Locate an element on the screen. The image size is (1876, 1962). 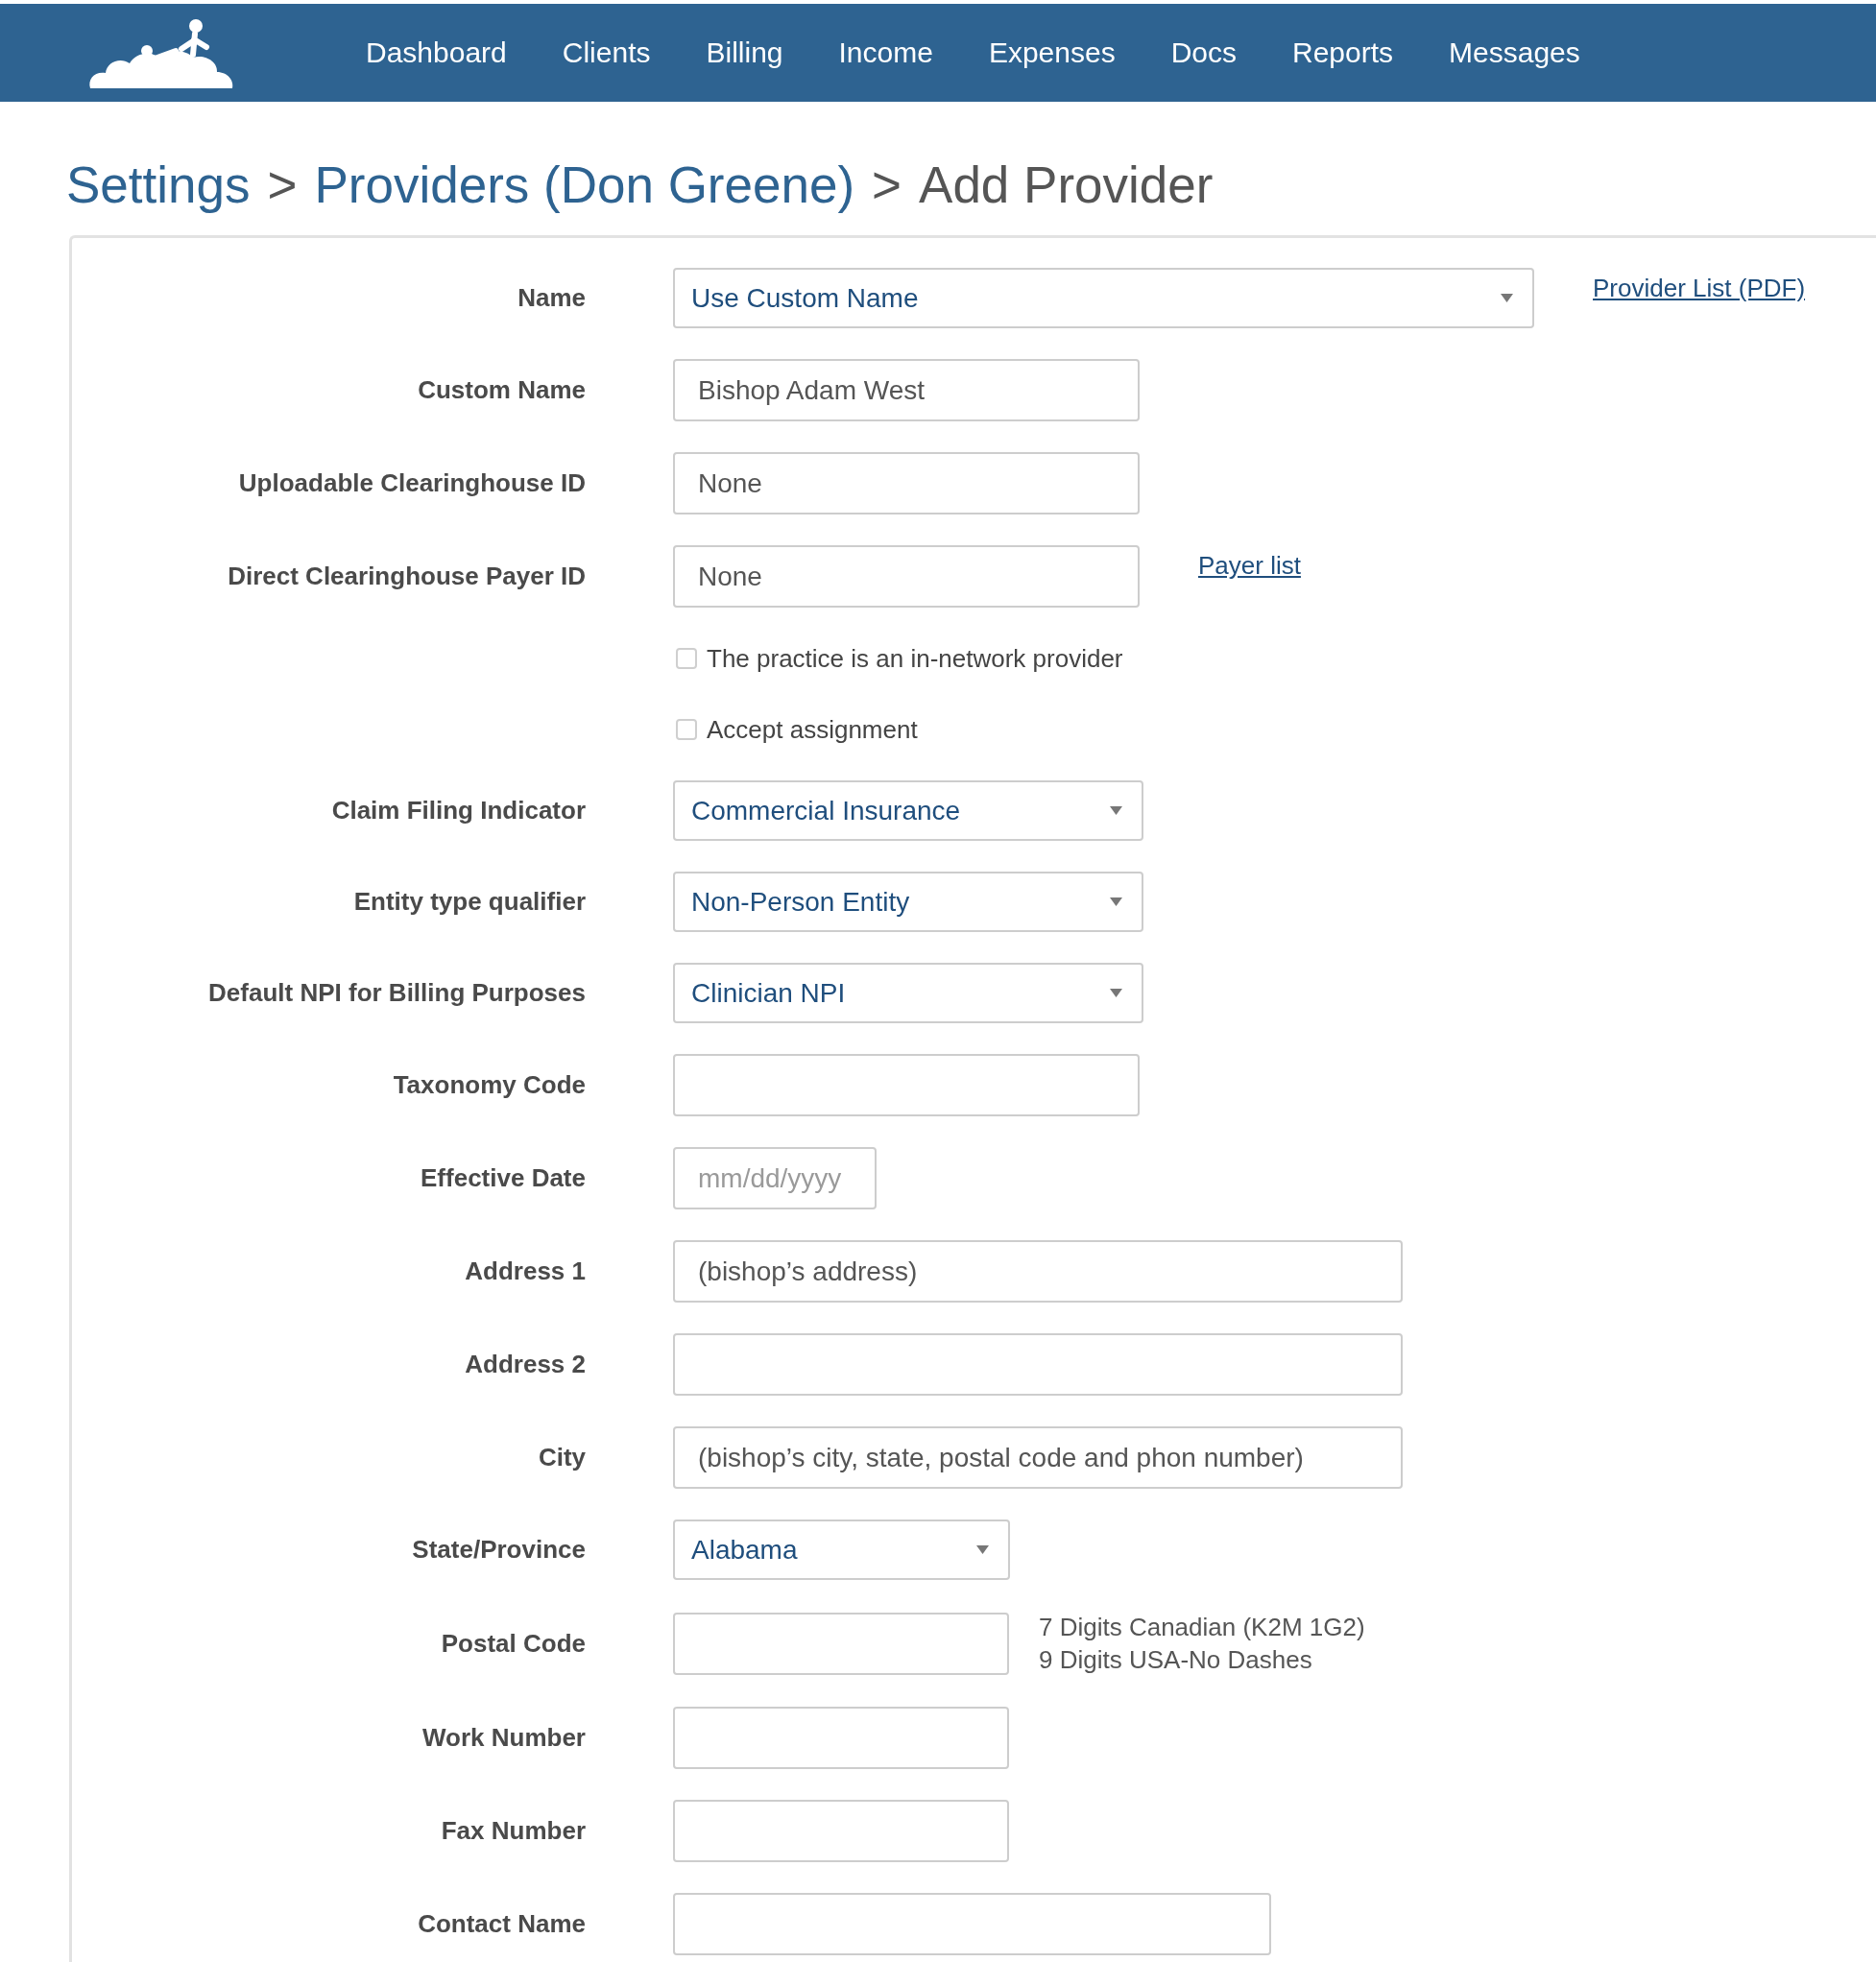
field-label: Fax Number is located at coordinates (513, 1831).